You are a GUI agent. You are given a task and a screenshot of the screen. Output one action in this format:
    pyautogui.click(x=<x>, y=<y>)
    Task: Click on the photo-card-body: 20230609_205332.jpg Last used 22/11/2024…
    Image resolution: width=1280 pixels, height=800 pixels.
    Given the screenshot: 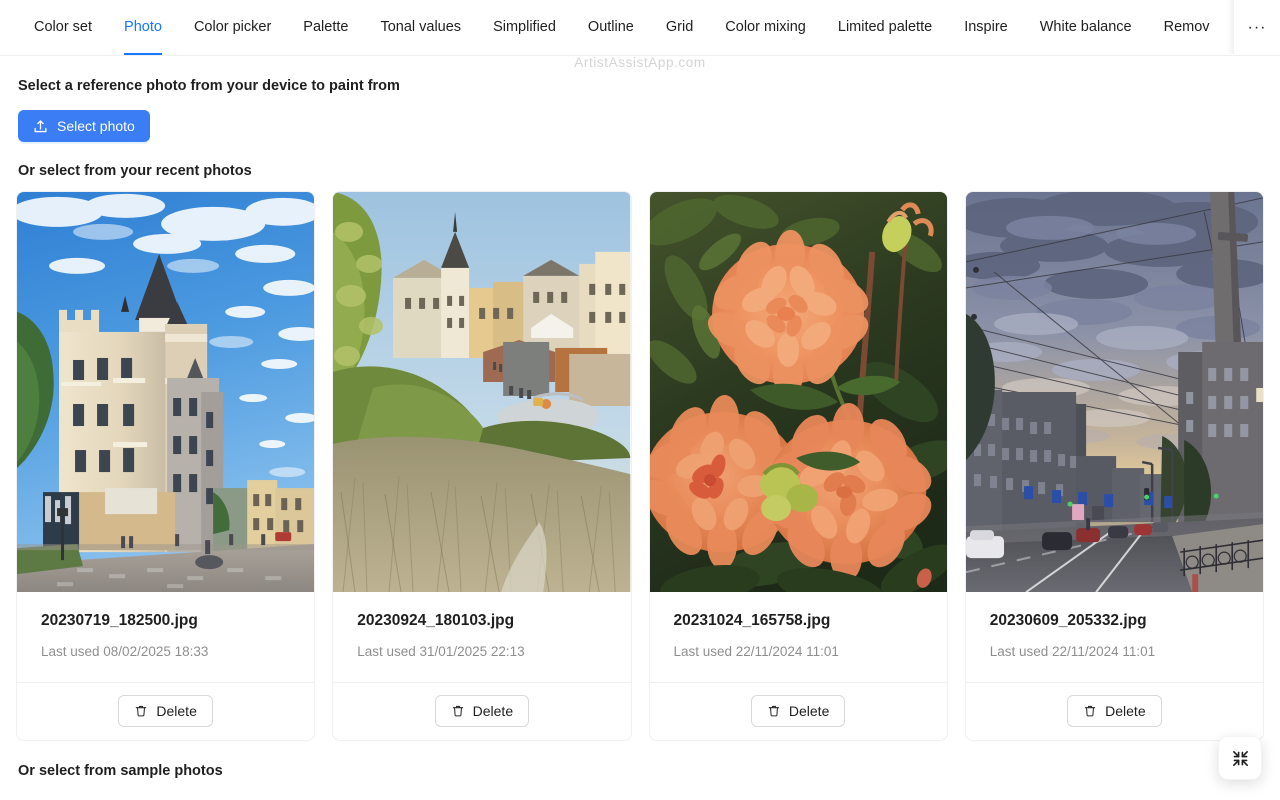 What is the action you would take?
    pyautogui.click(x=1114, y=637)
    